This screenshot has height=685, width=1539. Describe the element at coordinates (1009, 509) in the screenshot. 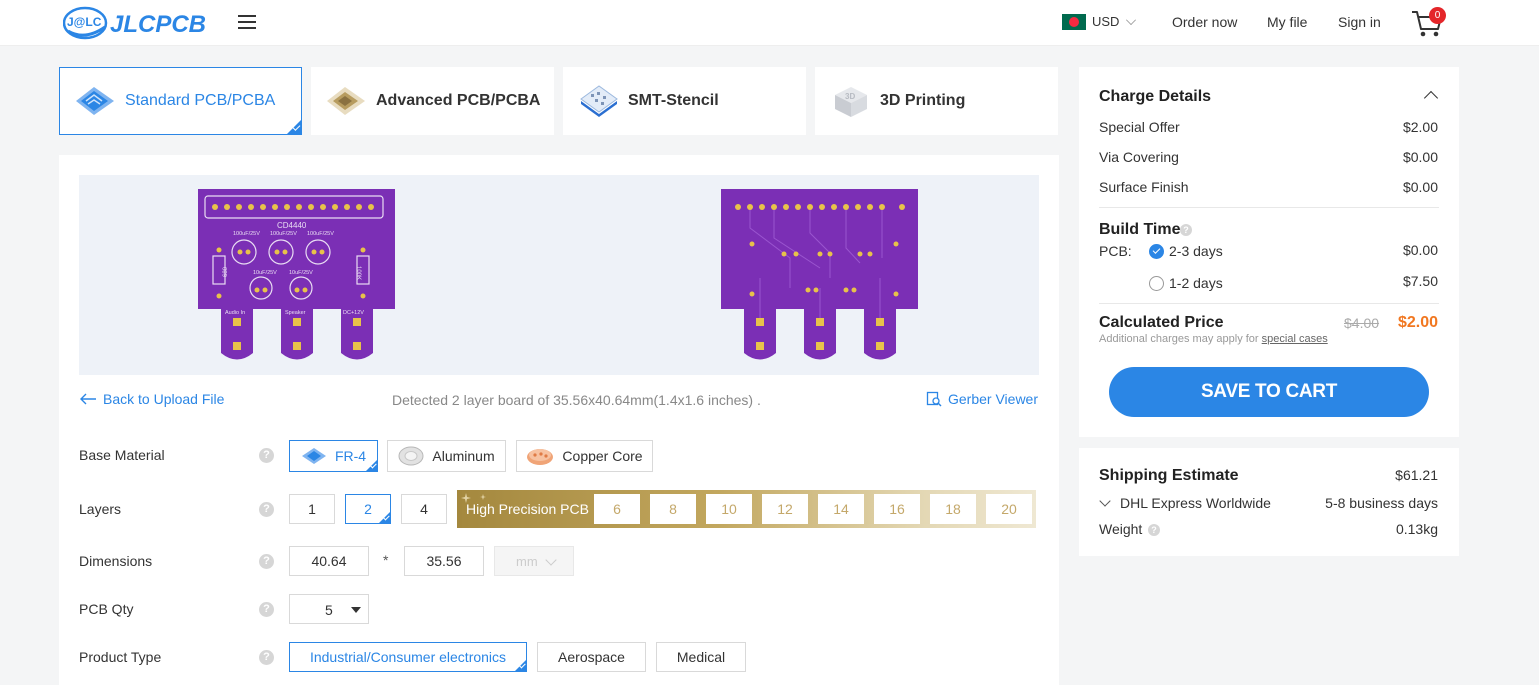

I see `layers-option-20: 20` at that location.